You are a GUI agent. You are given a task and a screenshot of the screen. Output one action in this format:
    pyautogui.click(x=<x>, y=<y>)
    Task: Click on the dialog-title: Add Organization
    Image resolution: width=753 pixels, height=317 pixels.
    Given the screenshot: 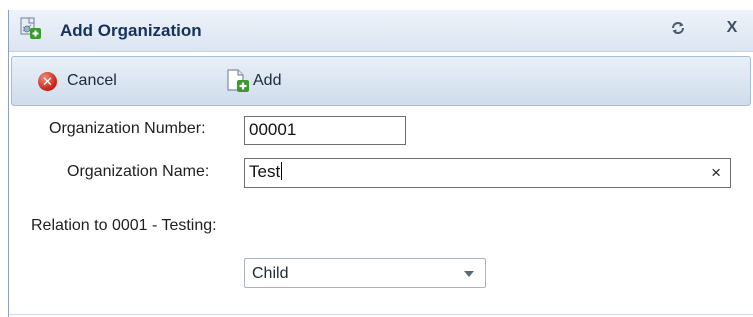 What is the action you would take?
    pyautogui.click(x=131, y=30)
    